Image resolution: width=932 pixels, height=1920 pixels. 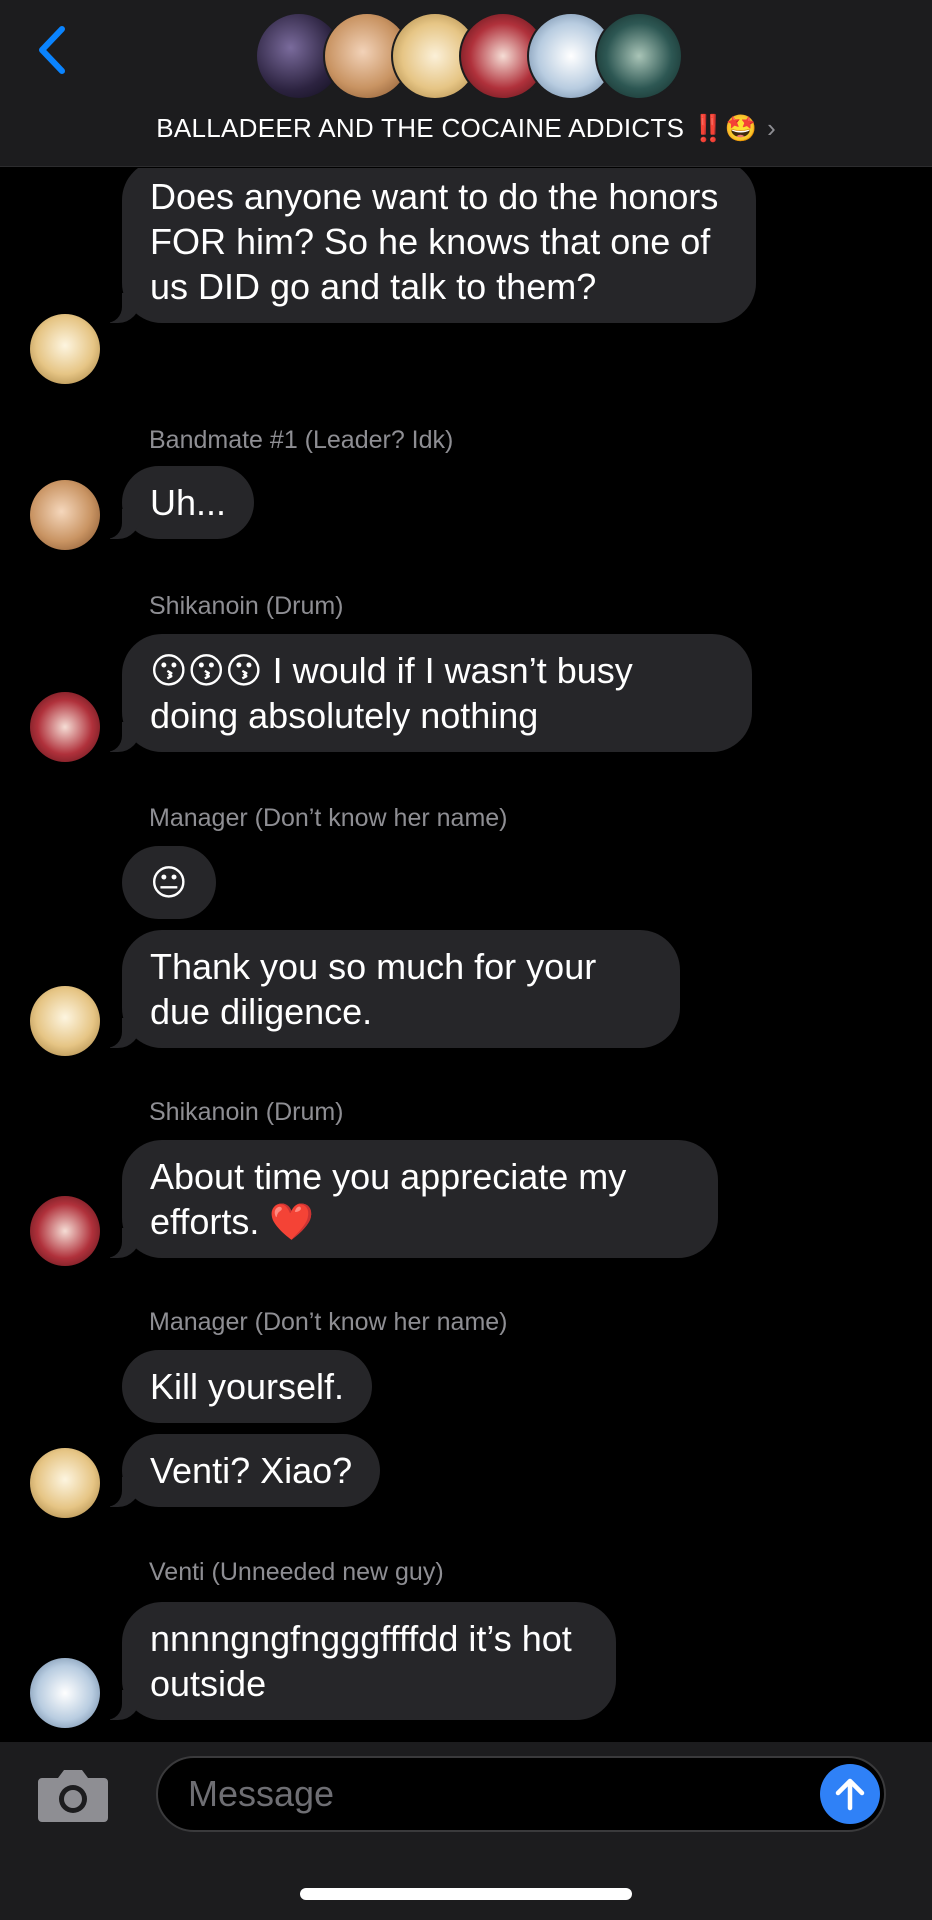 I want to click on message-text: Kill yourself., so click(x=247, y=1386).